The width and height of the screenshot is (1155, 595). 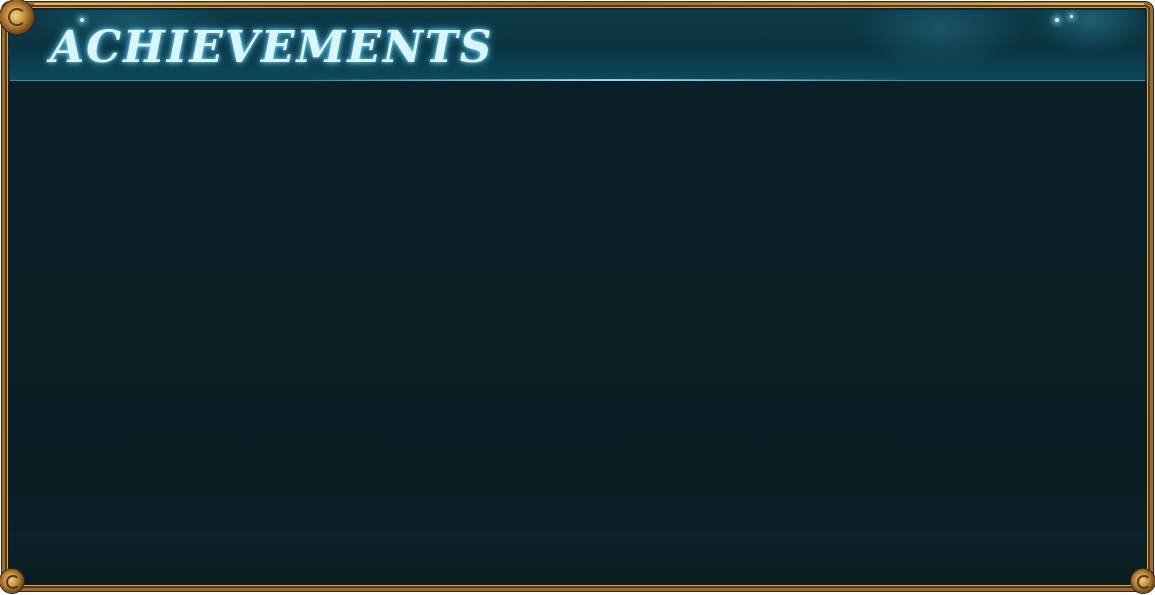 What do you see at coordinates (577, 45) in the screenshot?
I see `panel-header: ACHIEVEMENTS` at bounding box center [577, 45].